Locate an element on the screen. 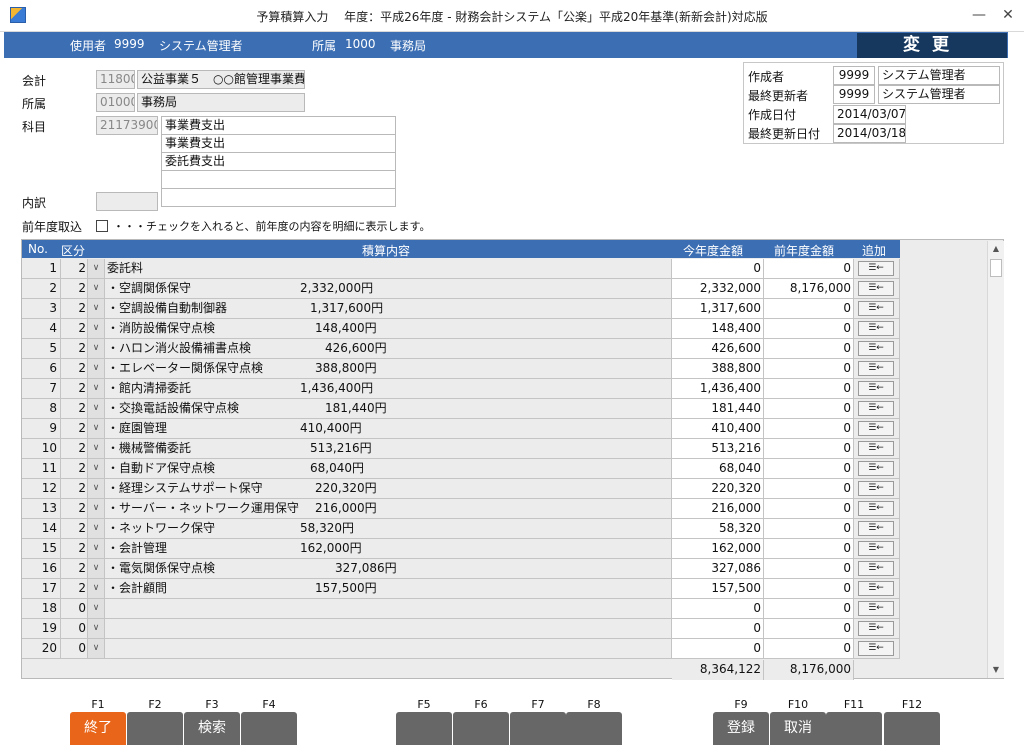 The height and width of the screenshot is (745, 1024). fkey-button-f1: 終了 is located at coordinates (98, 728).